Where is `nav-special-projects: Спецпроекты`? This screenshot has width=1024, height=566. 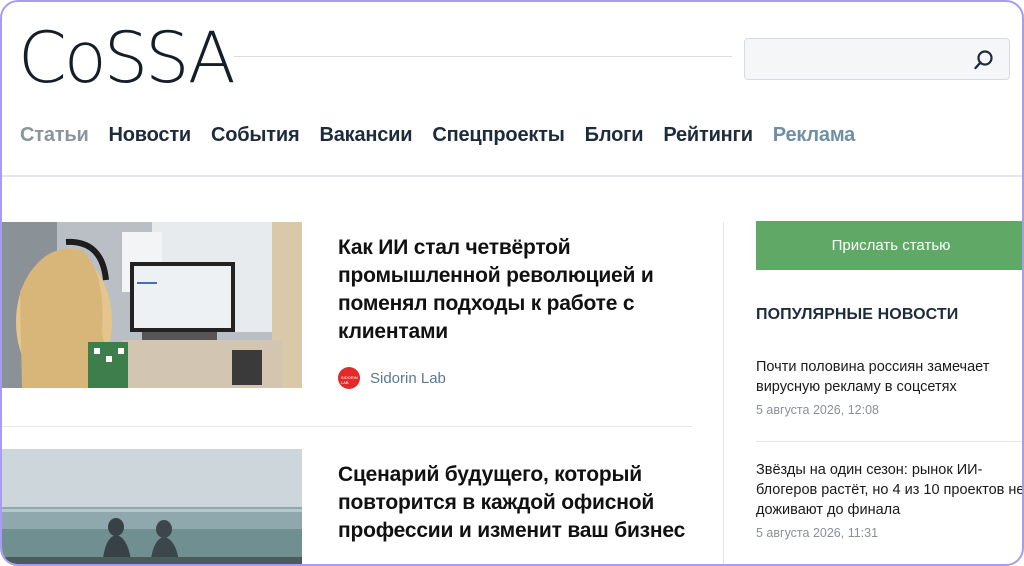 nav-special-projects: Спецпроекты is located at coordinates (498, 135).